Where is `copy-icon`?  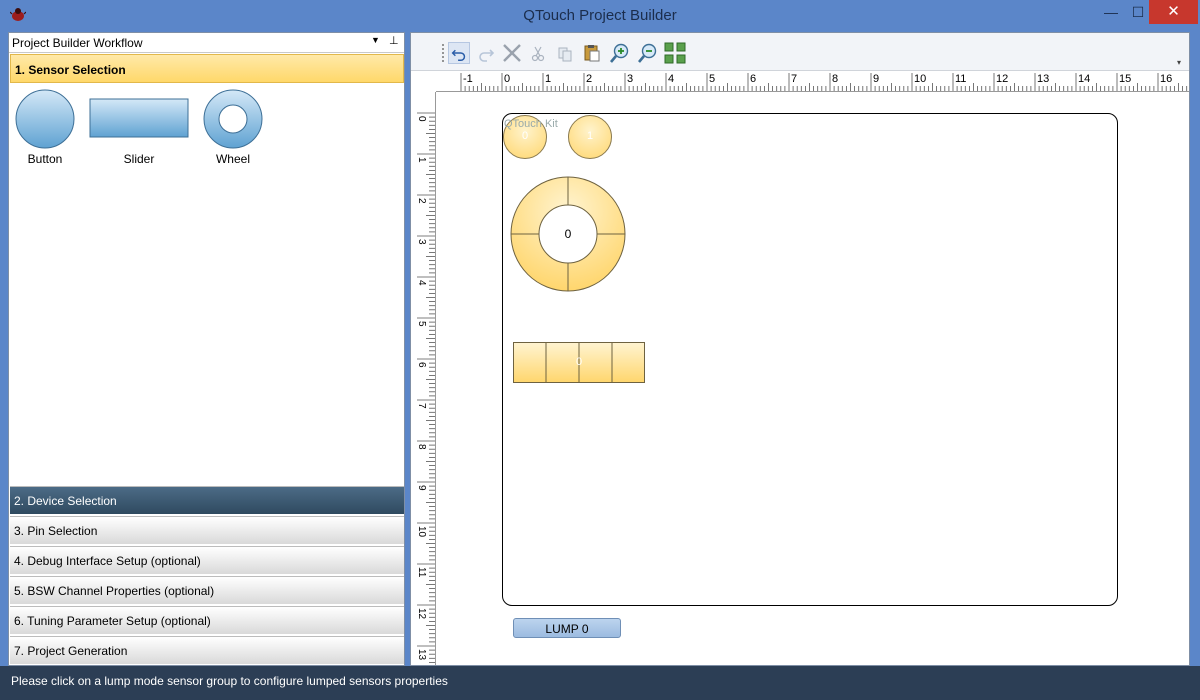
copy-icon is located at coordinates (565, 53).